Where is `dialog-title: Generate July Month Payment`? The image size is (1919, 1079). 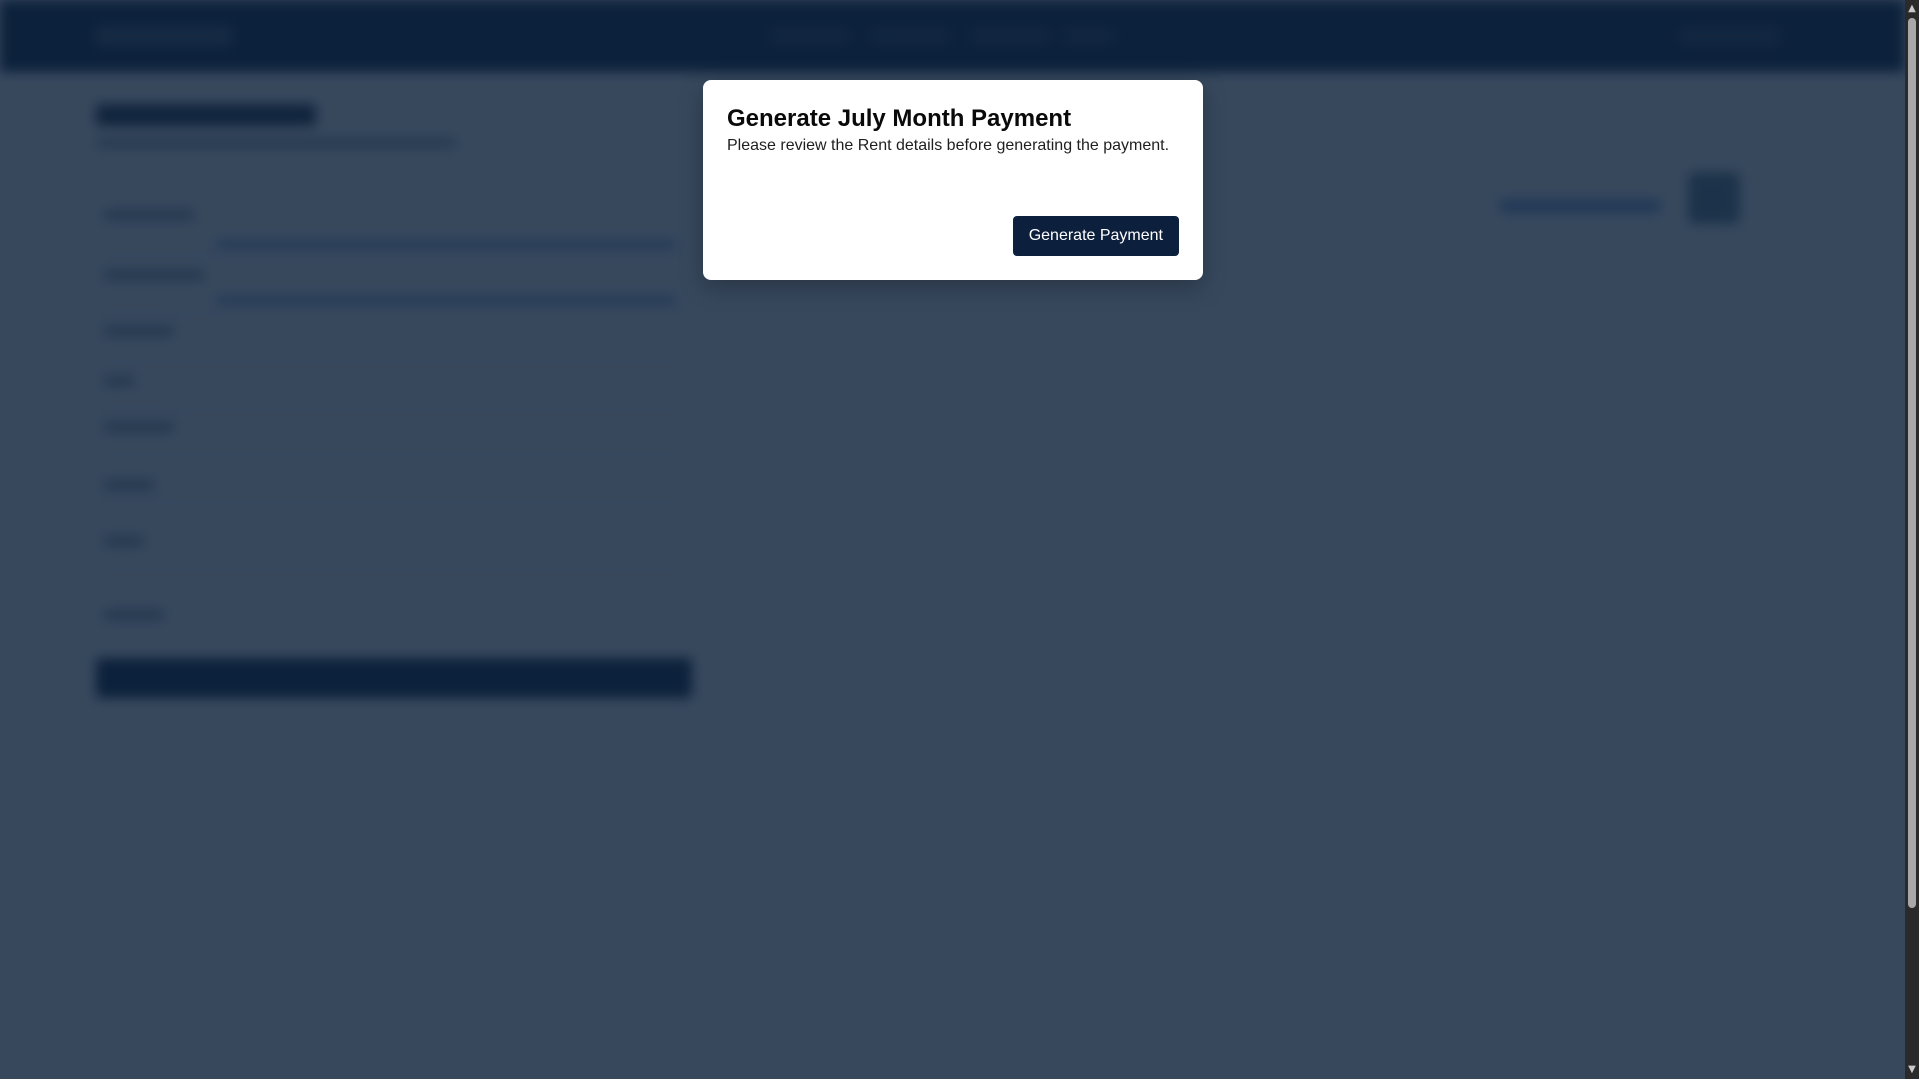
dialog-title: Generate July Month Payment is located at coordinates (899, 118).